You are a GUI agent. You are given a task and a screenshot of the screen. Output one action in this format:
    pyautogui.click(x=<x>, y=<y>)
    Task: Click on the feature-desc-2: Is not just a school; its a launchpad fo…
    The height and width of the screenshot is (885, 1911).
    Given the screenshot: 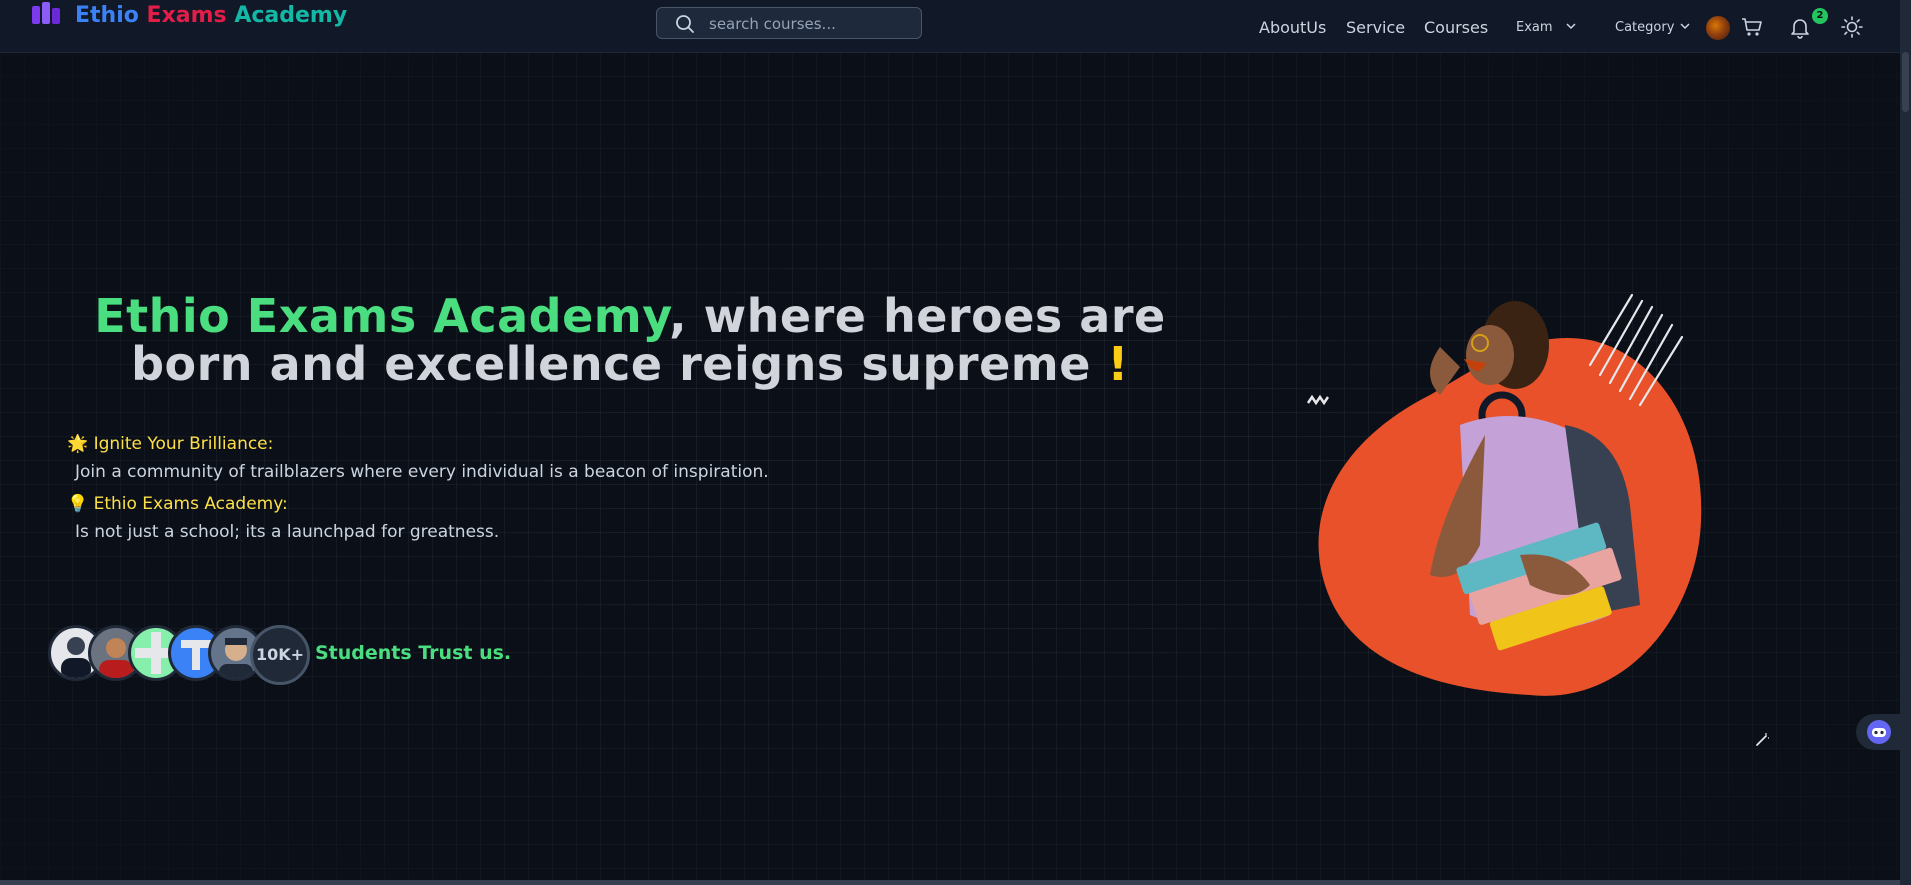 What is the action you would take?
    pyautogui.click(x=287, y=532)
    